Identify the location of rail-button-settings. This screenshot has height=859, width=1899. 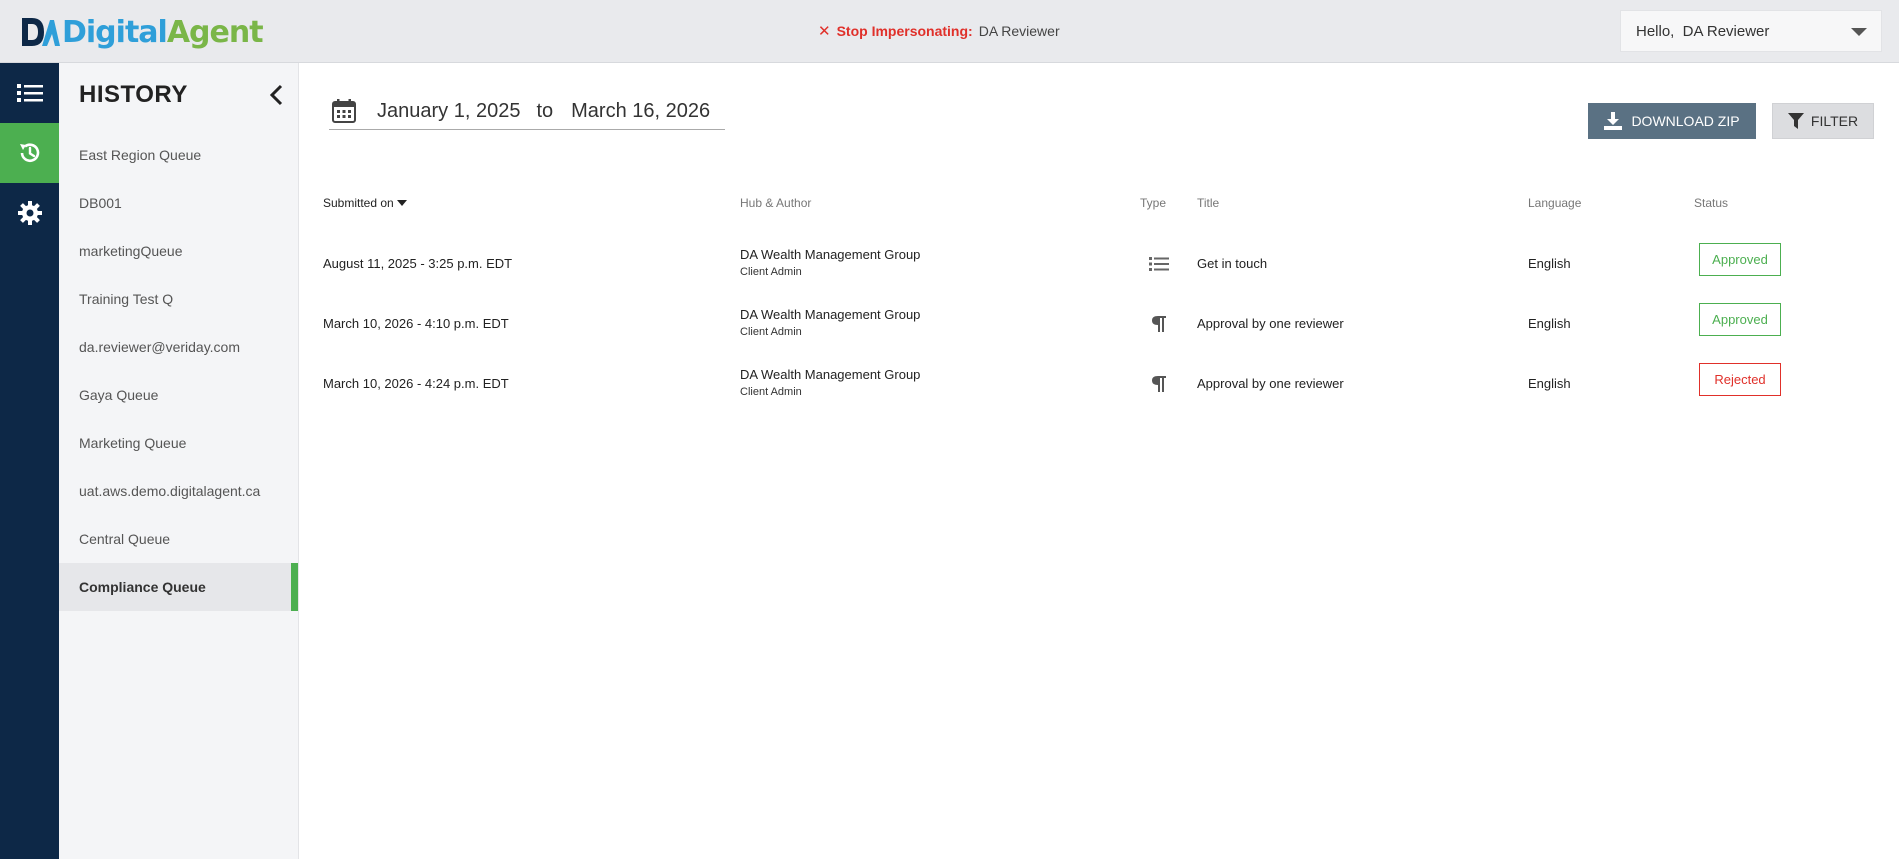
(29, 213).